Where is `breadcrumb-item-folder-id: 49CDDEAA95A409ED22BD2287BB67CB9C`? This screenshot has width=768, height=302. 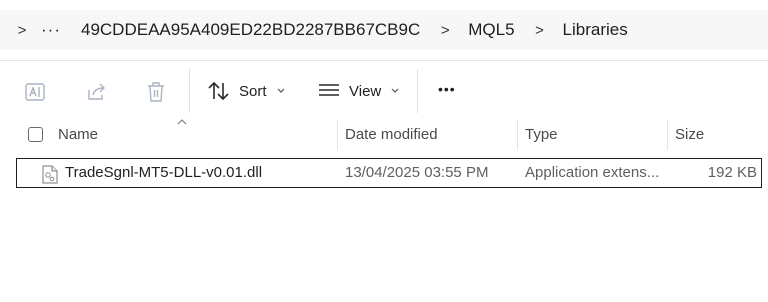
breadcrumb-item-folder-id: 49CDDEAA95A409ED22BD2287BB67CB9C is located at coordinates (250, 30).